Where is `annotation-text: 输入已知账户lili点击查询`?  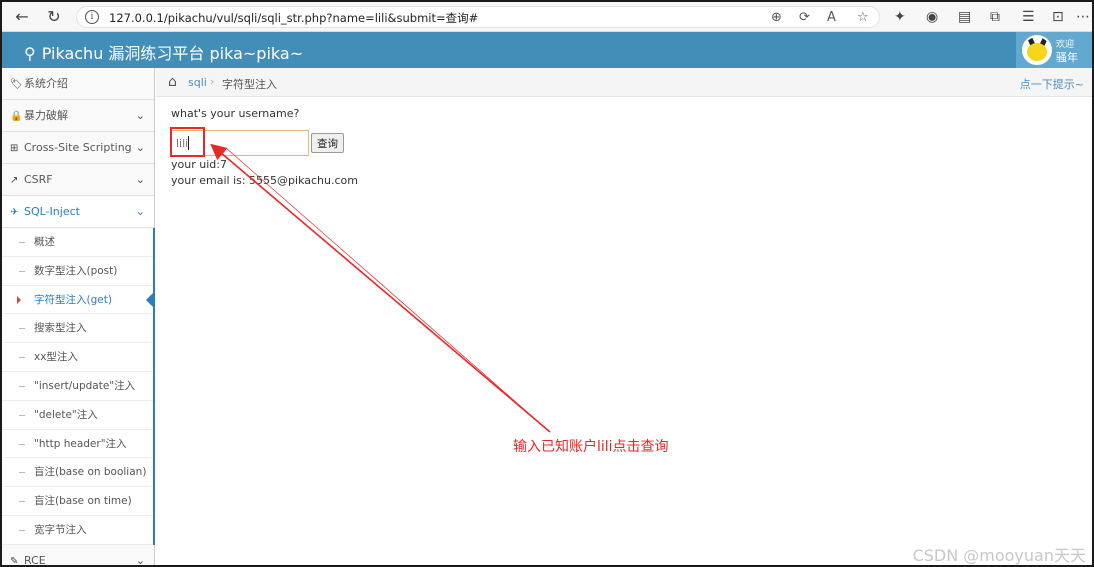 annotation-text: 输入已知账户lili点击查询 is located at coordinates (591, 447).